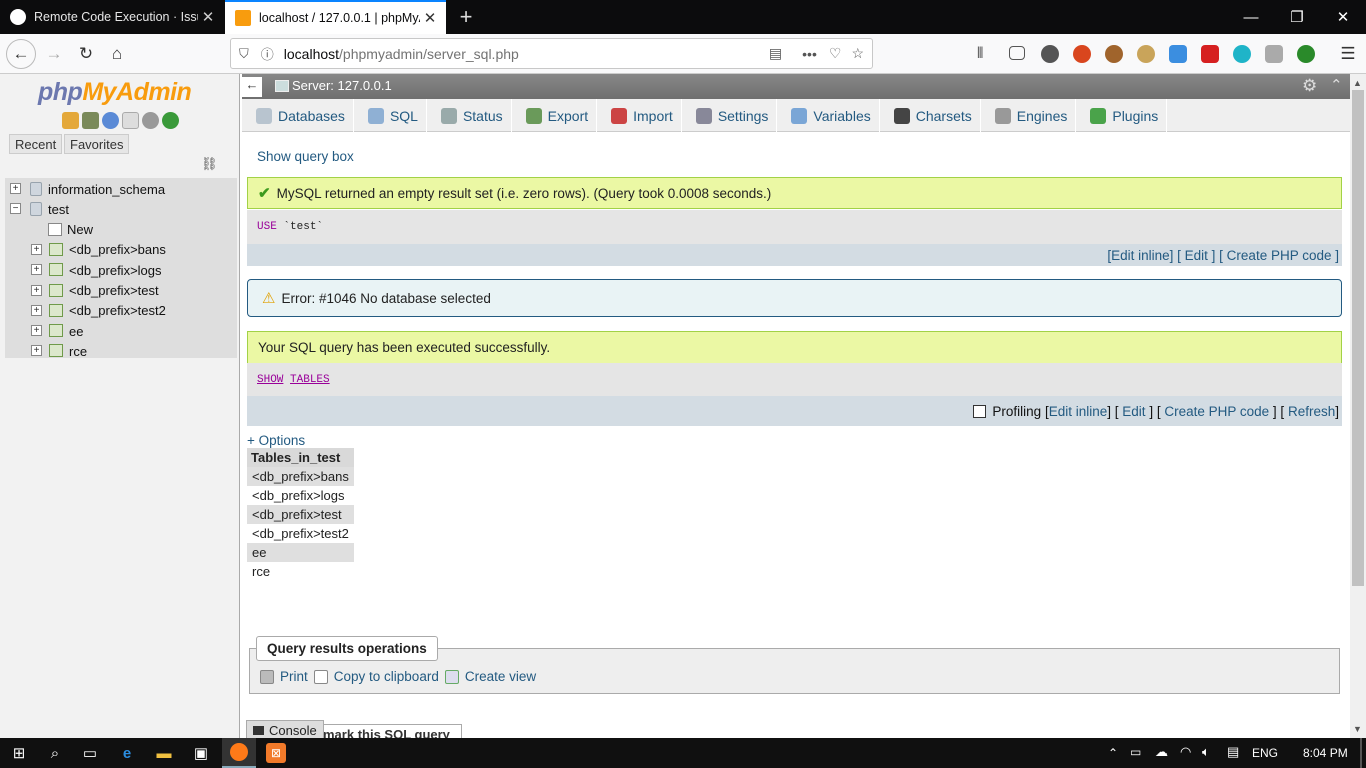 The height and width of the screenshot is (768, 1366). Describe the element at coordinates (335, 17) in the screenshot. I see `tab-phpmyadmin: localhost / 127.0.0.1 | phpMyAdmin ✕` at that location.